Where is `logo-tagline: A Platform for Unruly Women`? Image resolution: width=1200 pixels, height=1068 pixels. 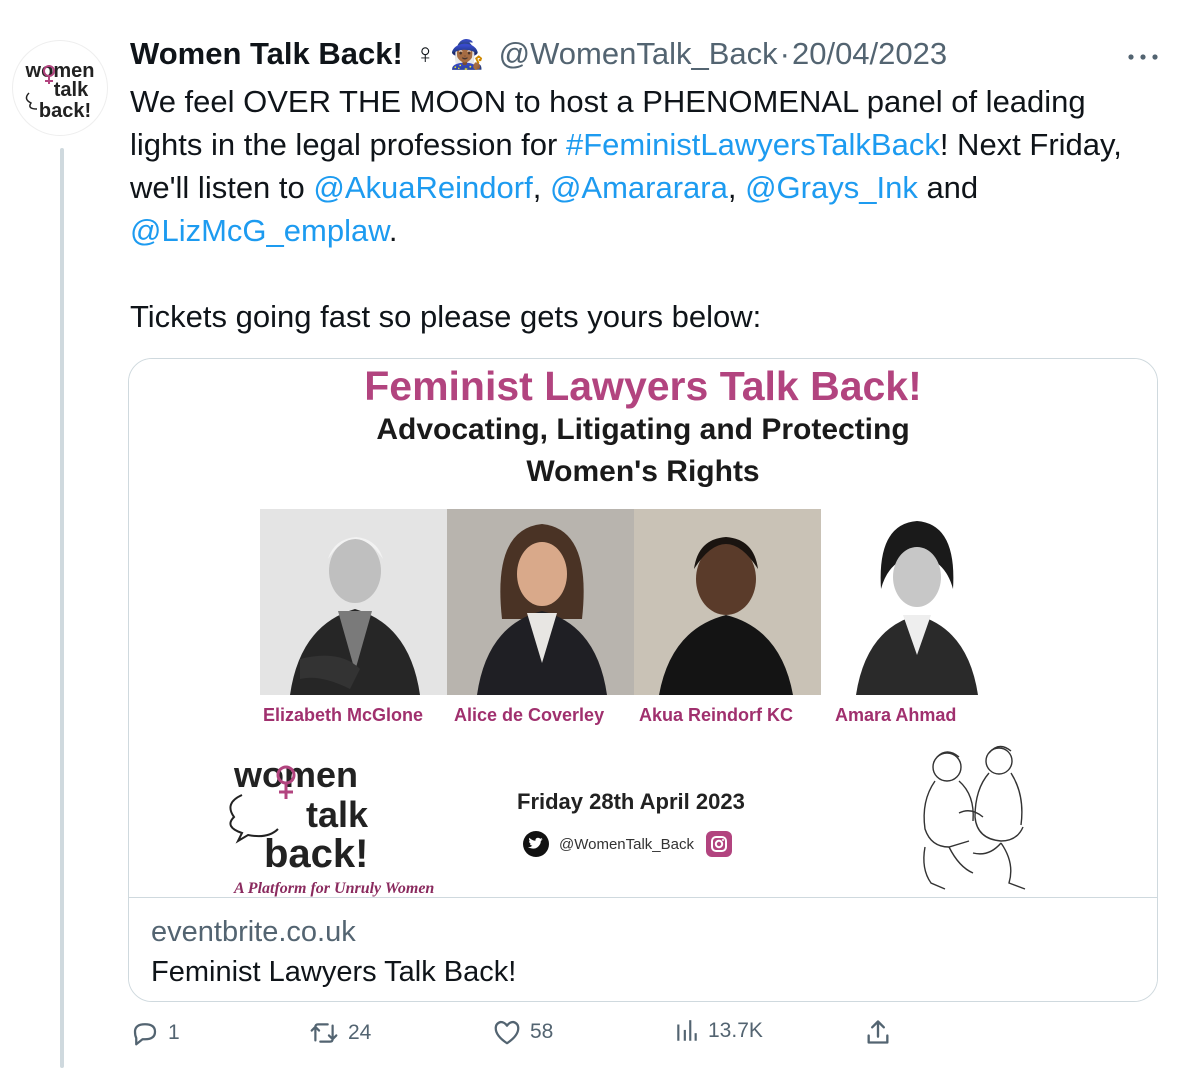 logo-tagline: A Platform for Unruly Women is located at coordinates (333, 888).